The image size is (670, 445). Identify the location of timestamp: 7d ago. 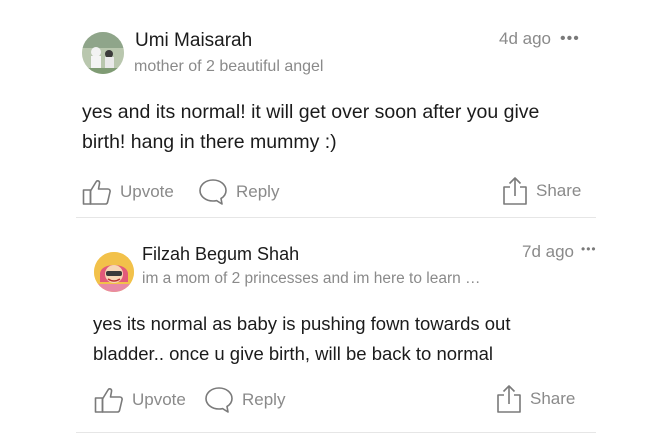
(548, 252).